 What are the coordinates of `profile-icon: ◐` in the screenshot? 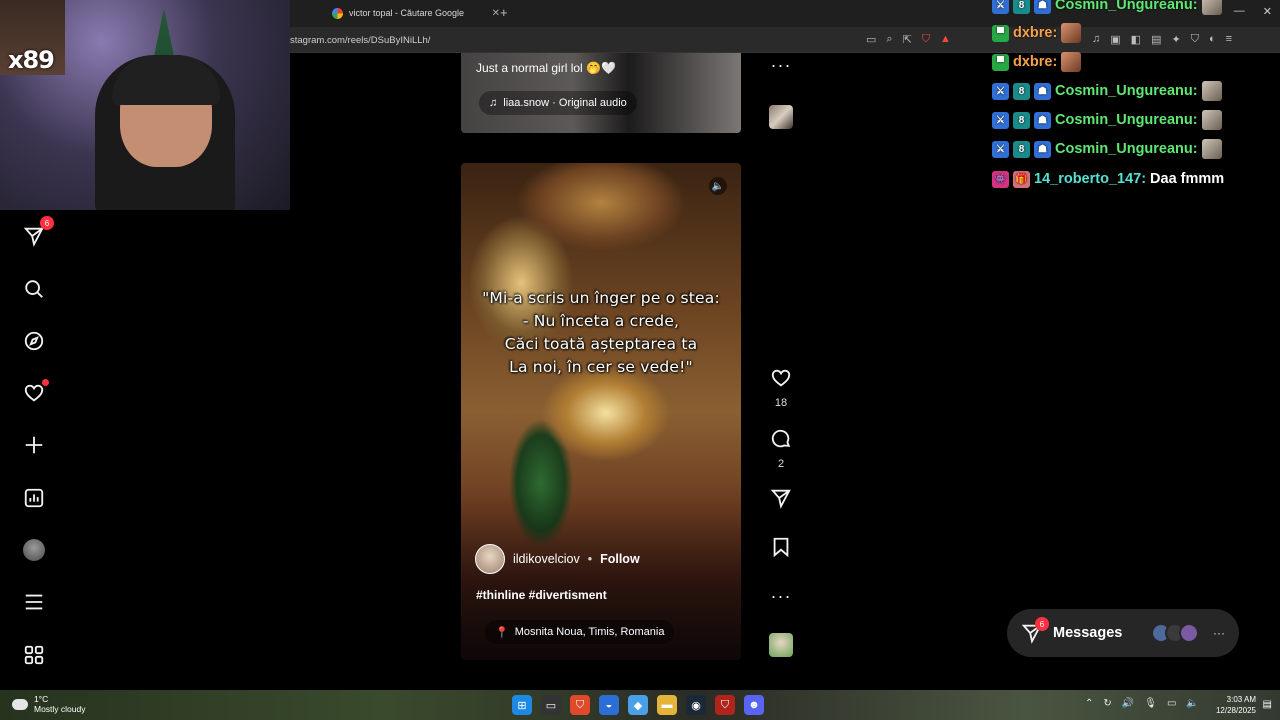 It's located at (1212, 39).